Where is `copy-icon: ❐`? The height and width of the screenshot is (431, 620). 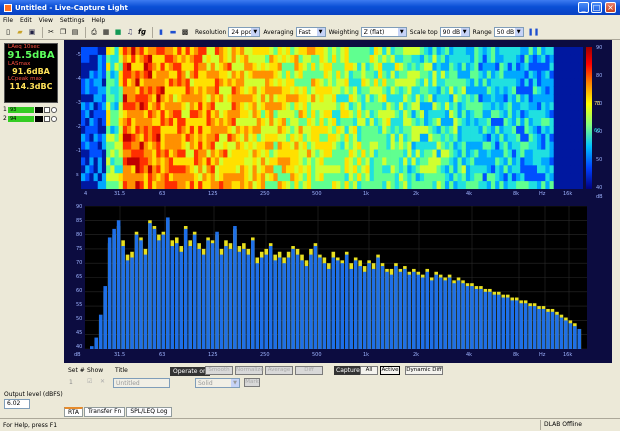
copy-icon: ❐ is located at coordinates (63, 32).